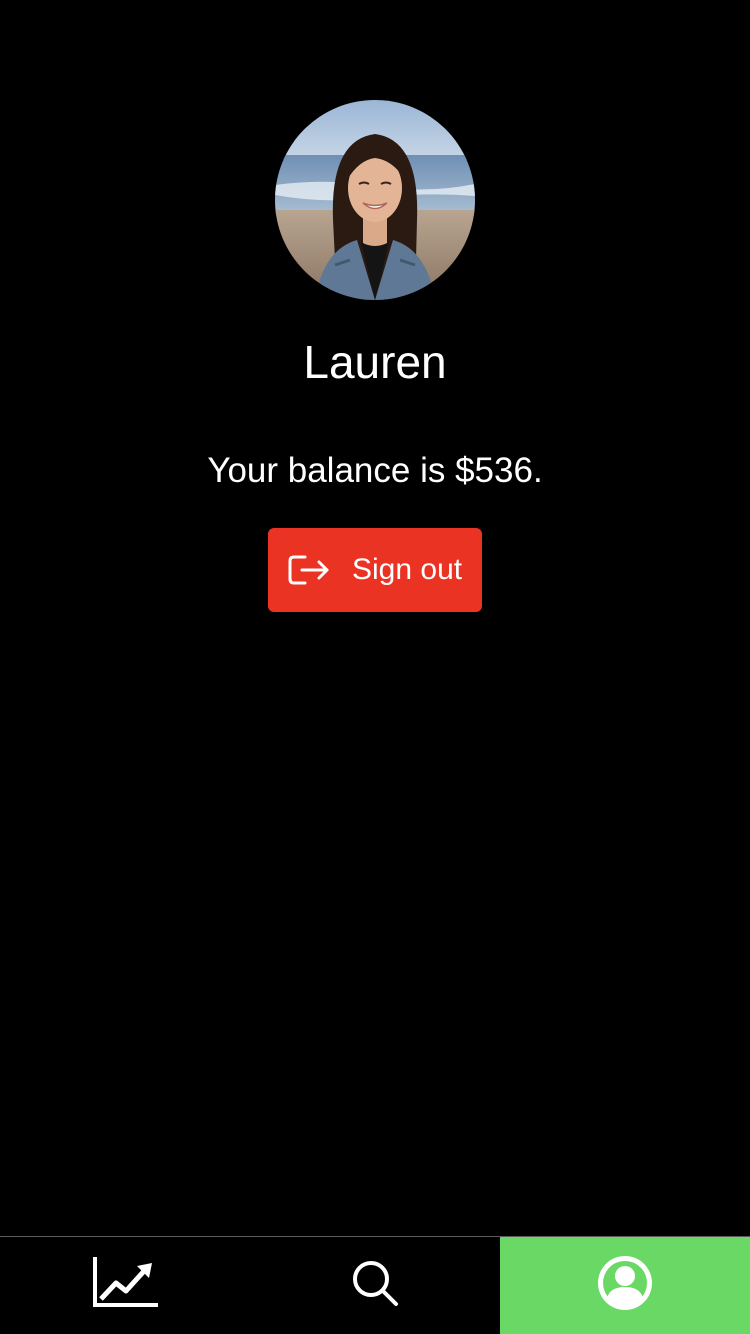  What do you see at coordinates (375, 470) in the screenshot?
I see `balance-text: Your balance is $536.` at bounding box center [375, 470].